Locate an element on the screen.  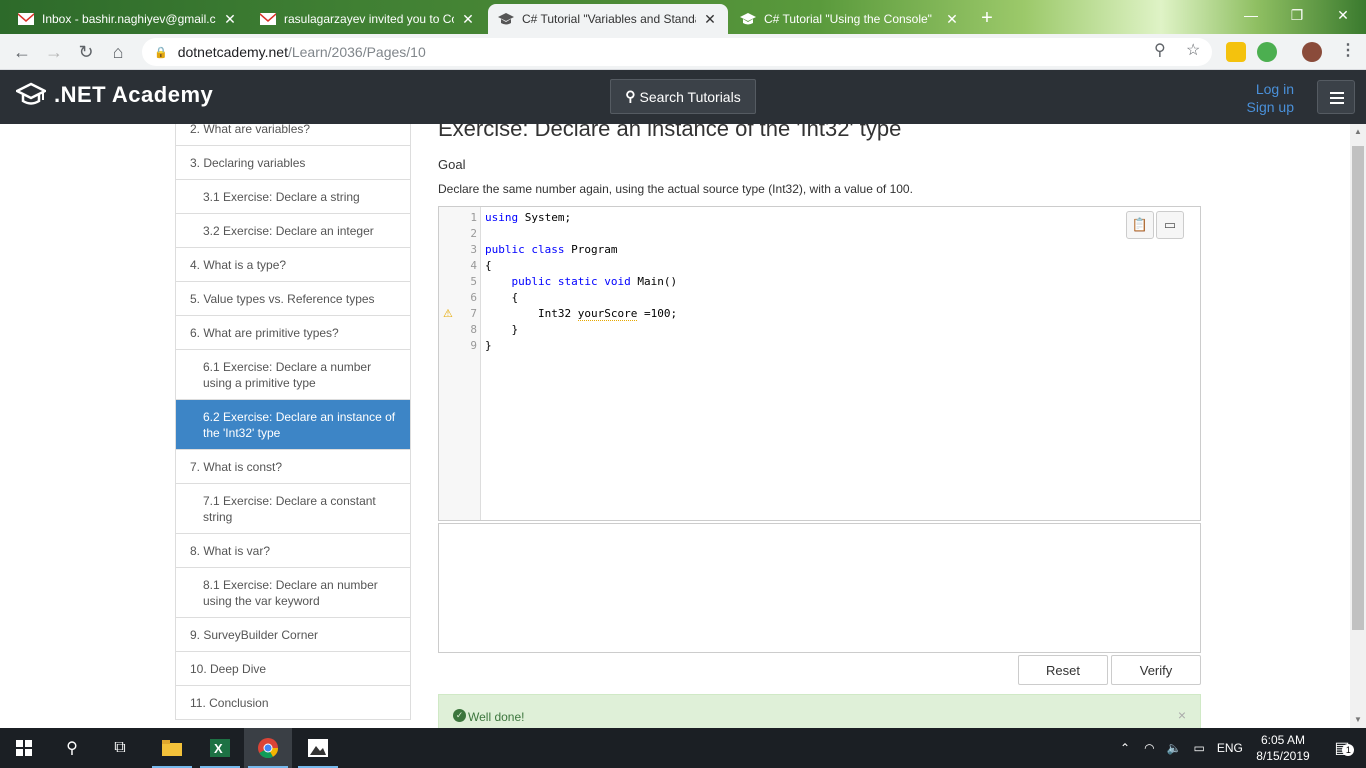
graduation-cap-icon is located at coordinates (506, 19).